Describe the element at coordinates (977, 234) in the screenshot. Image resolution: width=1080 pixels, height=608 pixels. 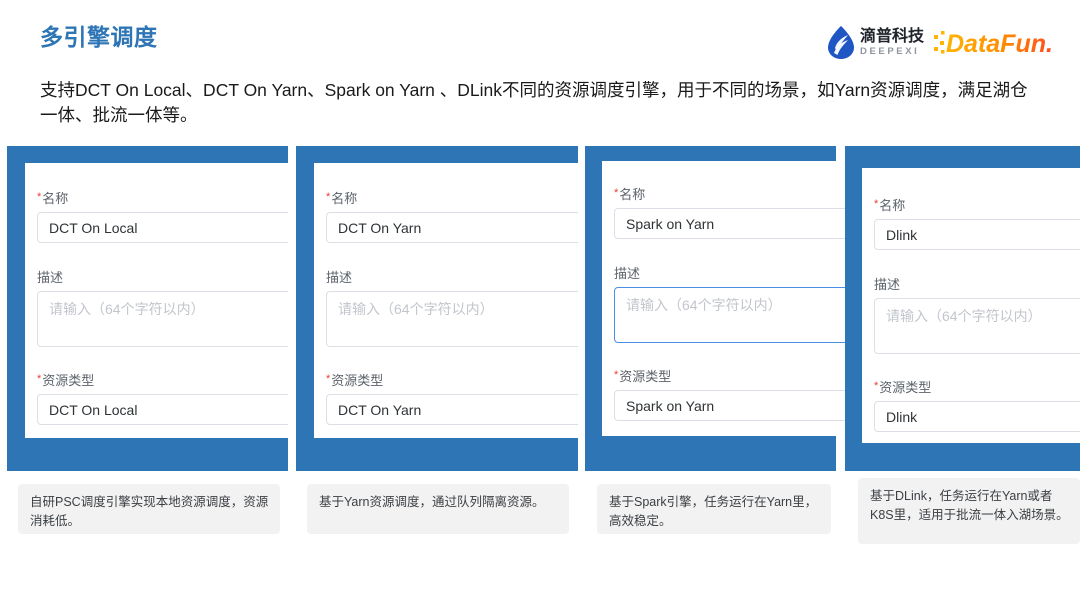
I see `name-input: Dlink` at that location.